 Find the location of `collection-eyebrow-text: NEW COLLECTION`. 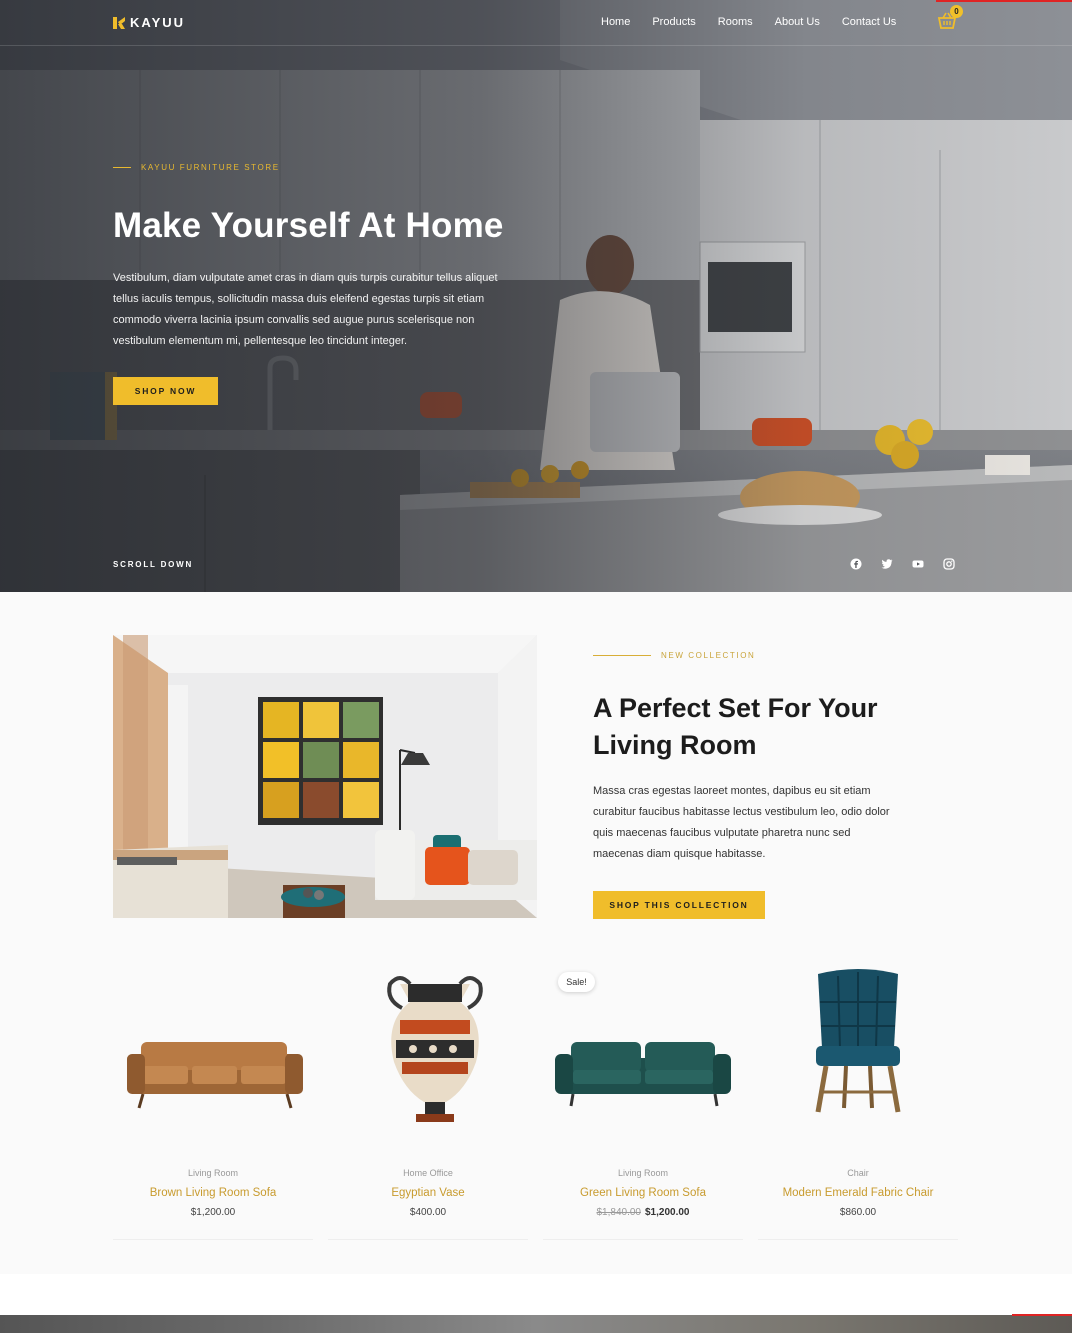

collection-eyebrow-text: NEW COLLECTION is located at coordinates (708, 655).